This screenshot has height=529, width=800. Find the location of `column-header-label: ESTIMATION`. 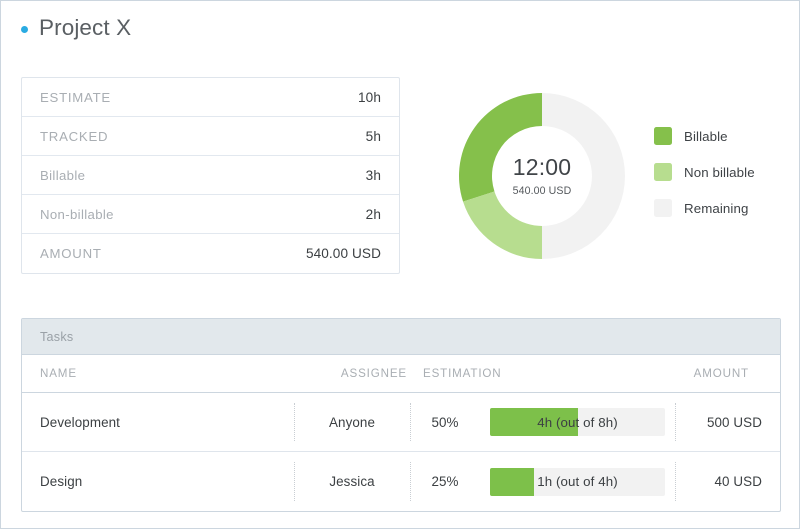

column-header-label: ESTIMATION is located at coordinates (462, 373).